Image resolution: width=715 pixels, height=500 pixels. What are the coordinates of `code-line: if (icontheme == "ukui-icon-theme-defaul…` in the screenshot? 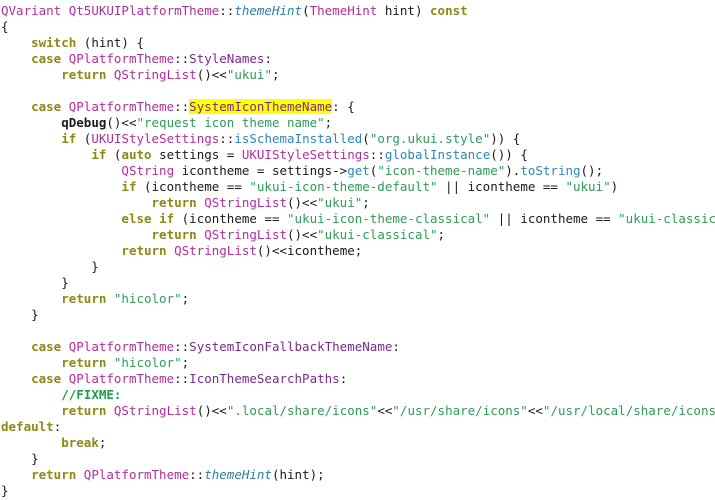 It's located at (357, 187).